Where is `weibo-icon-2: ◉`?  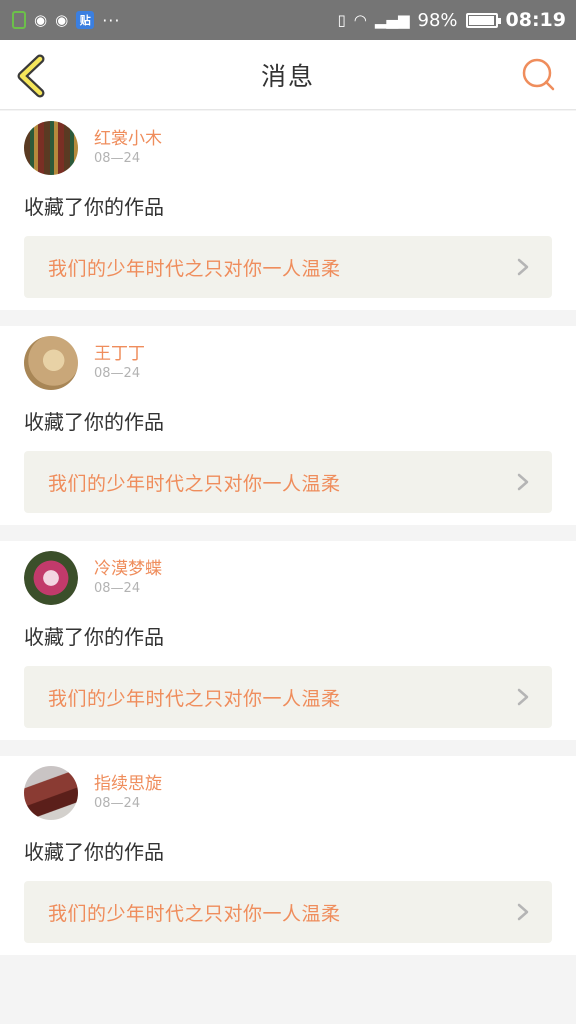 weibo-icon-2: ◉ is located at coordinates (62, 20).